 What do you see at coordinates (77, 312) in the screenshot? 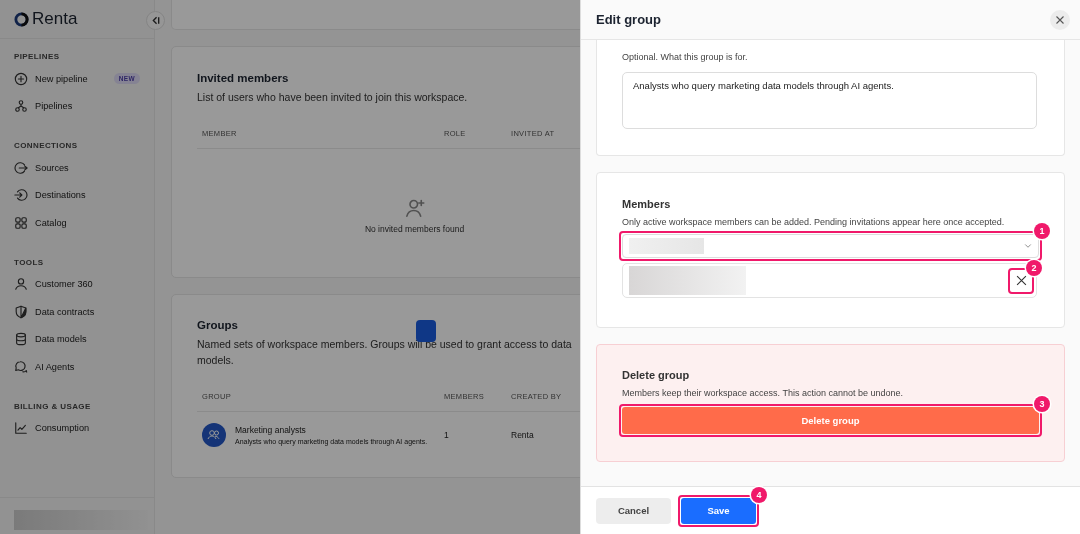
I see `nav-item: Data contracts` at bounding box center [77, 312].